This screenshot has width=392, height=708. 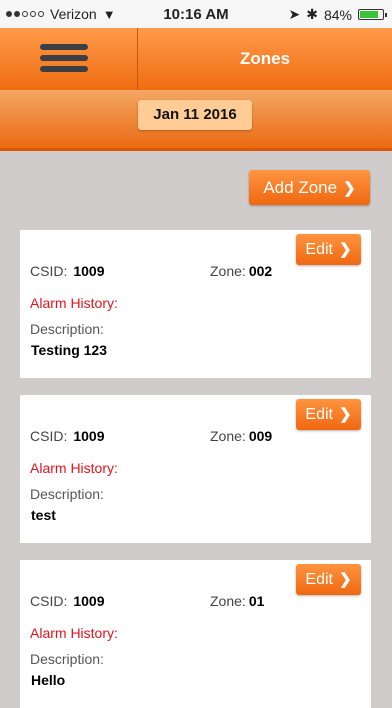 I want to click on bluetooth-icon: ✱, so click(x=312, y=14).